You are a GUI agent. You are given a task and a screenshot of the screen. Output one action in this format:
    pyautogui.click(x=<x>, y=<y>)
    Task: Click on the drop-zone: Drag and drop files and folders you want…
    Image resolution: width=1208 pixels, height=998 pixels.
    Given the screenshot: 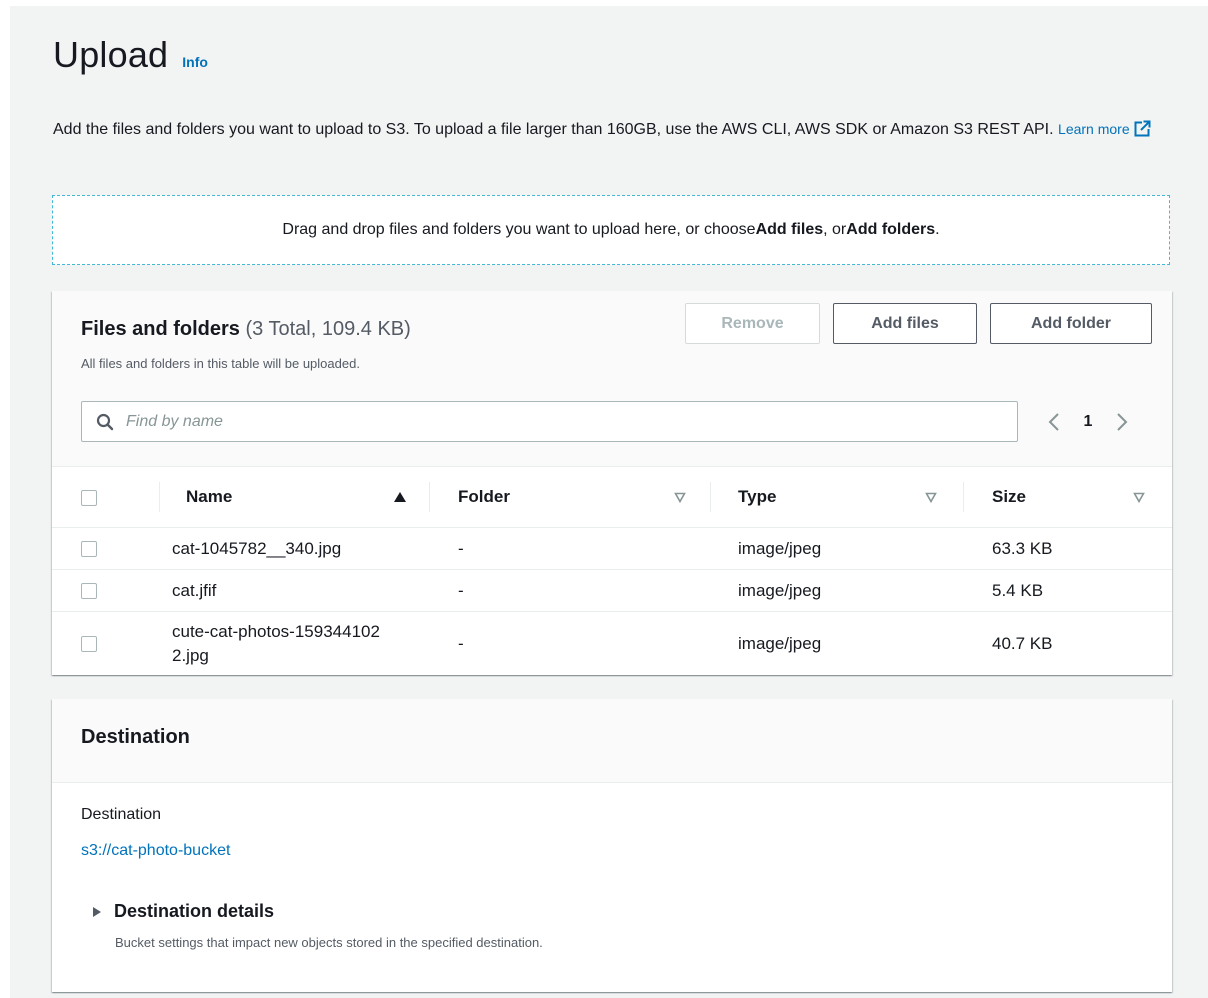 What is the action you would take?
    pyautogui.click(x=611, y=230)
    